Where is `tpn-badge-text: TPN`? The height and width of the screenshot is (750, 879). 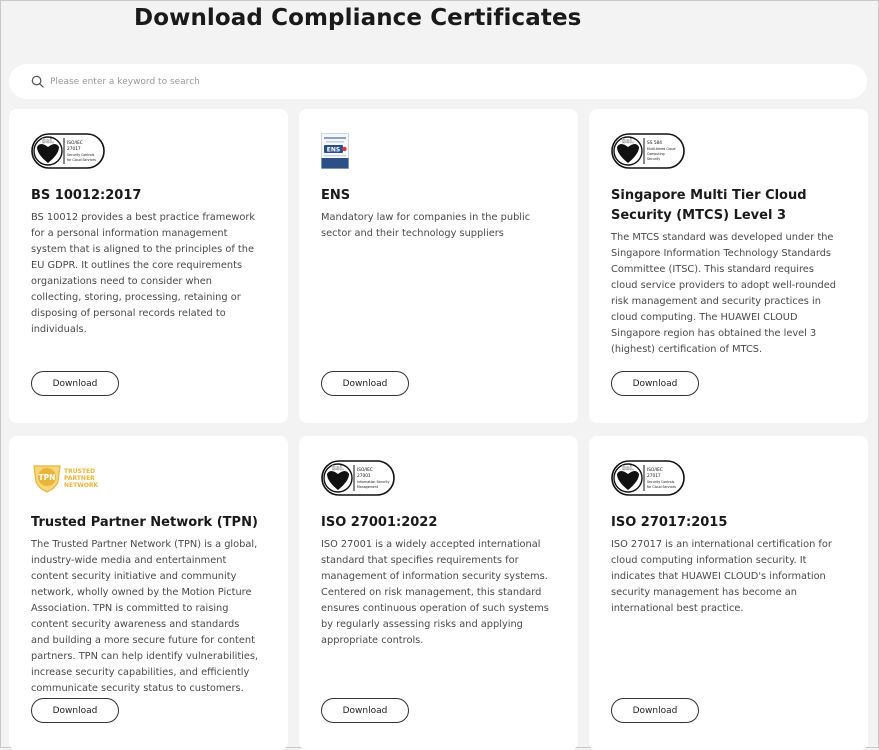 tpn-badge-text: TPN is located at coordinates (47, 477).